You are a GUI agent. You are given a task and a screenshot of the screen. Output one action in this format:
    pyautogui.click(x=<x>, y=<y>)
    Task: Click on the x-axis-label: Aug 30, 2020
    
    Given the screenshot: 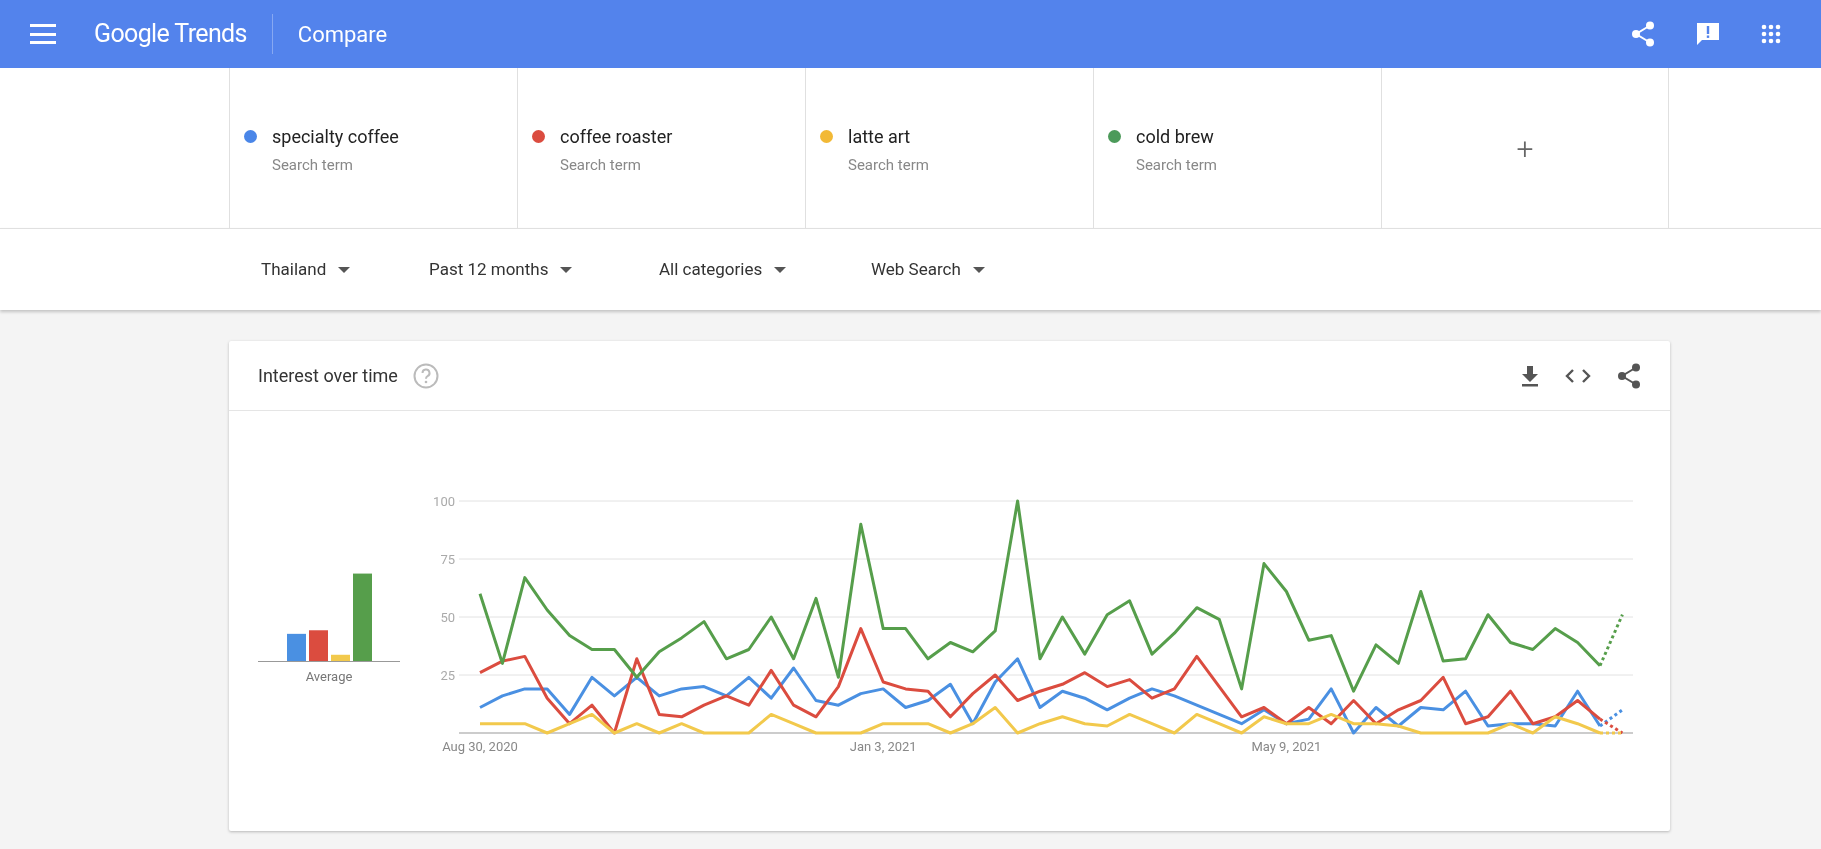 What is the action you would take?
    pyautogui.click(x=480, y=746)
    